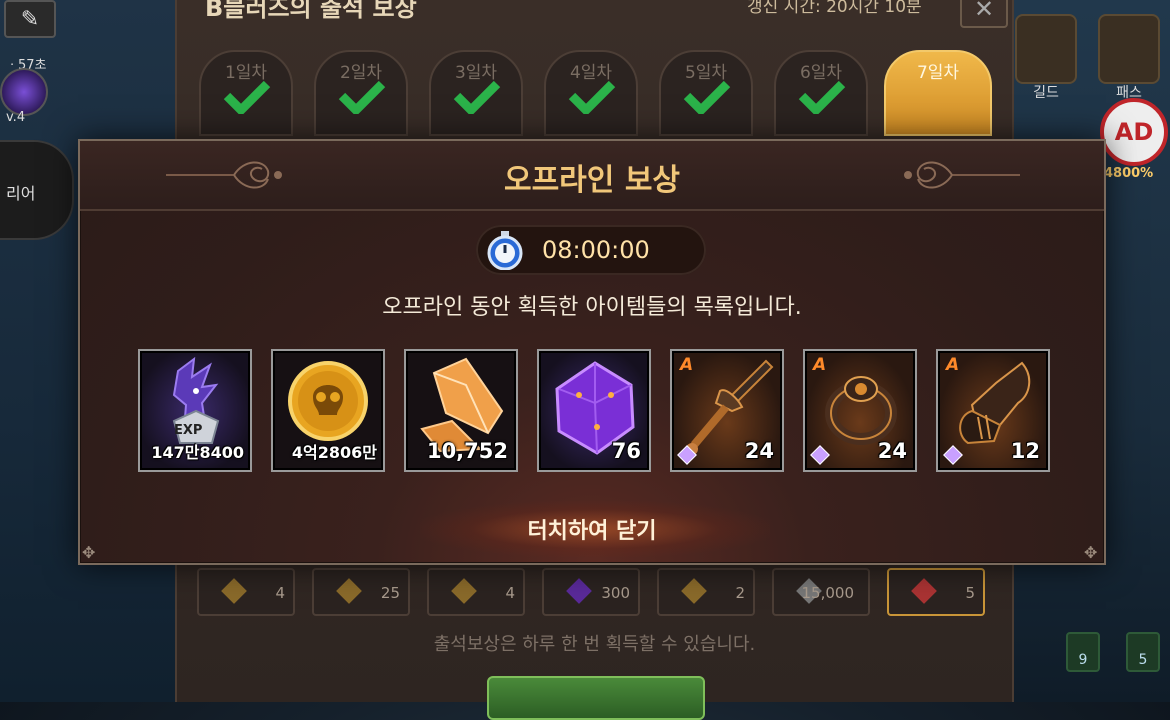  What do you see at coordinates (16, 117) in the screenshot?
I see `hud-level-label: v.4` at bounding box center [16, 117].